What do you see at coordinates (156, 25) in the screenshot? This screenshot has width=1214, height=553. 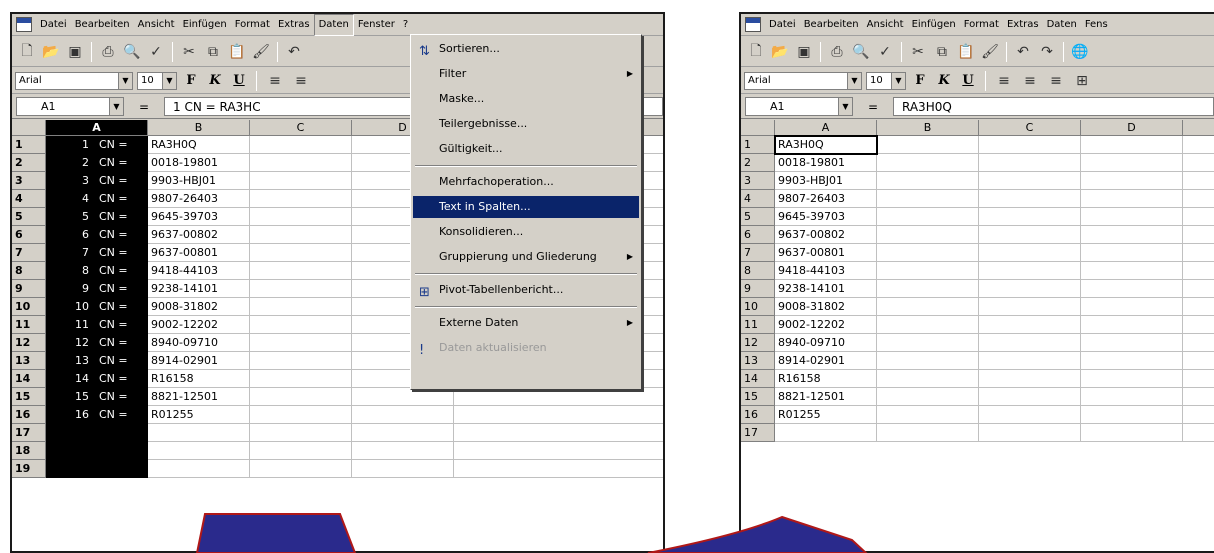 I see `menu-ansicht: Ansicht` at bounding box center [156, 25].